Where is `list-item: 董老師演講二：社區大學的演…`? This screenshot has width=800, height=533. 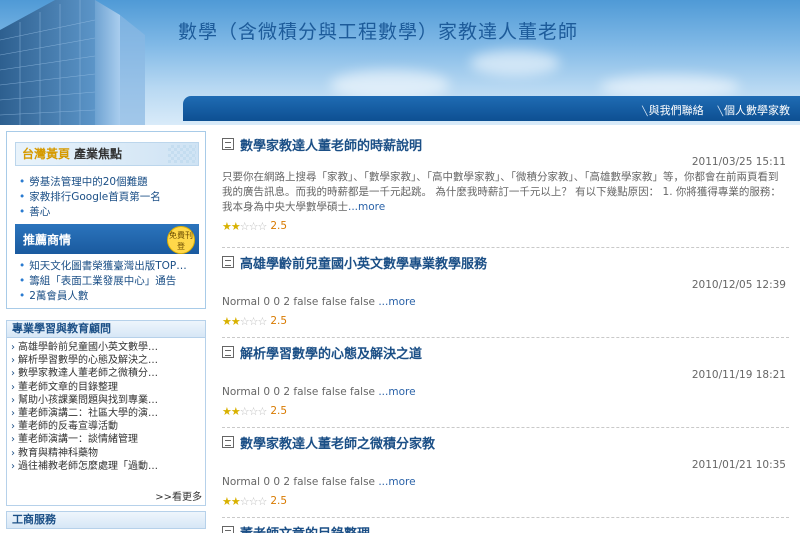 list-item: 董老師演講二：社區大學的演… is located at coordinates (106, 413).